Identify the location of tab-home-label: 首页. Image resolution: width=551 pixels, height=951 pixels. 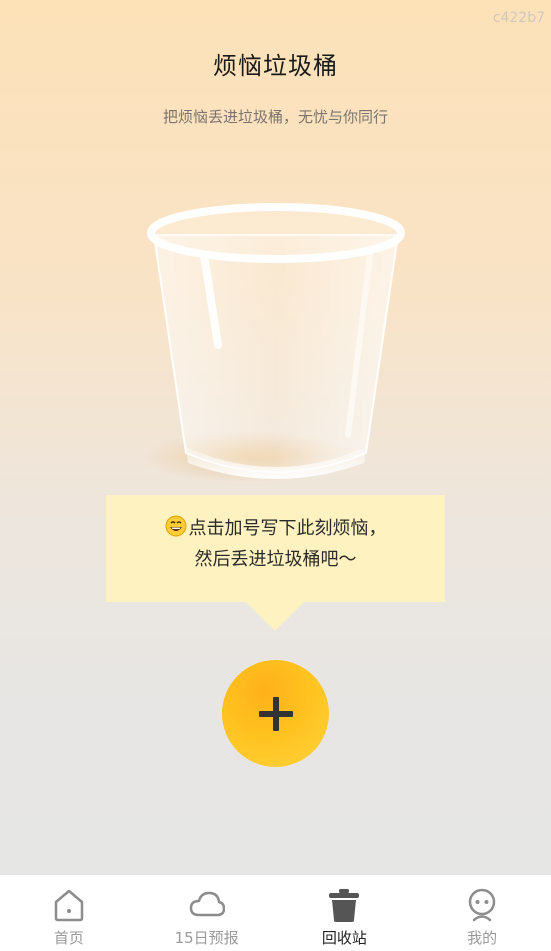
(68, 938).